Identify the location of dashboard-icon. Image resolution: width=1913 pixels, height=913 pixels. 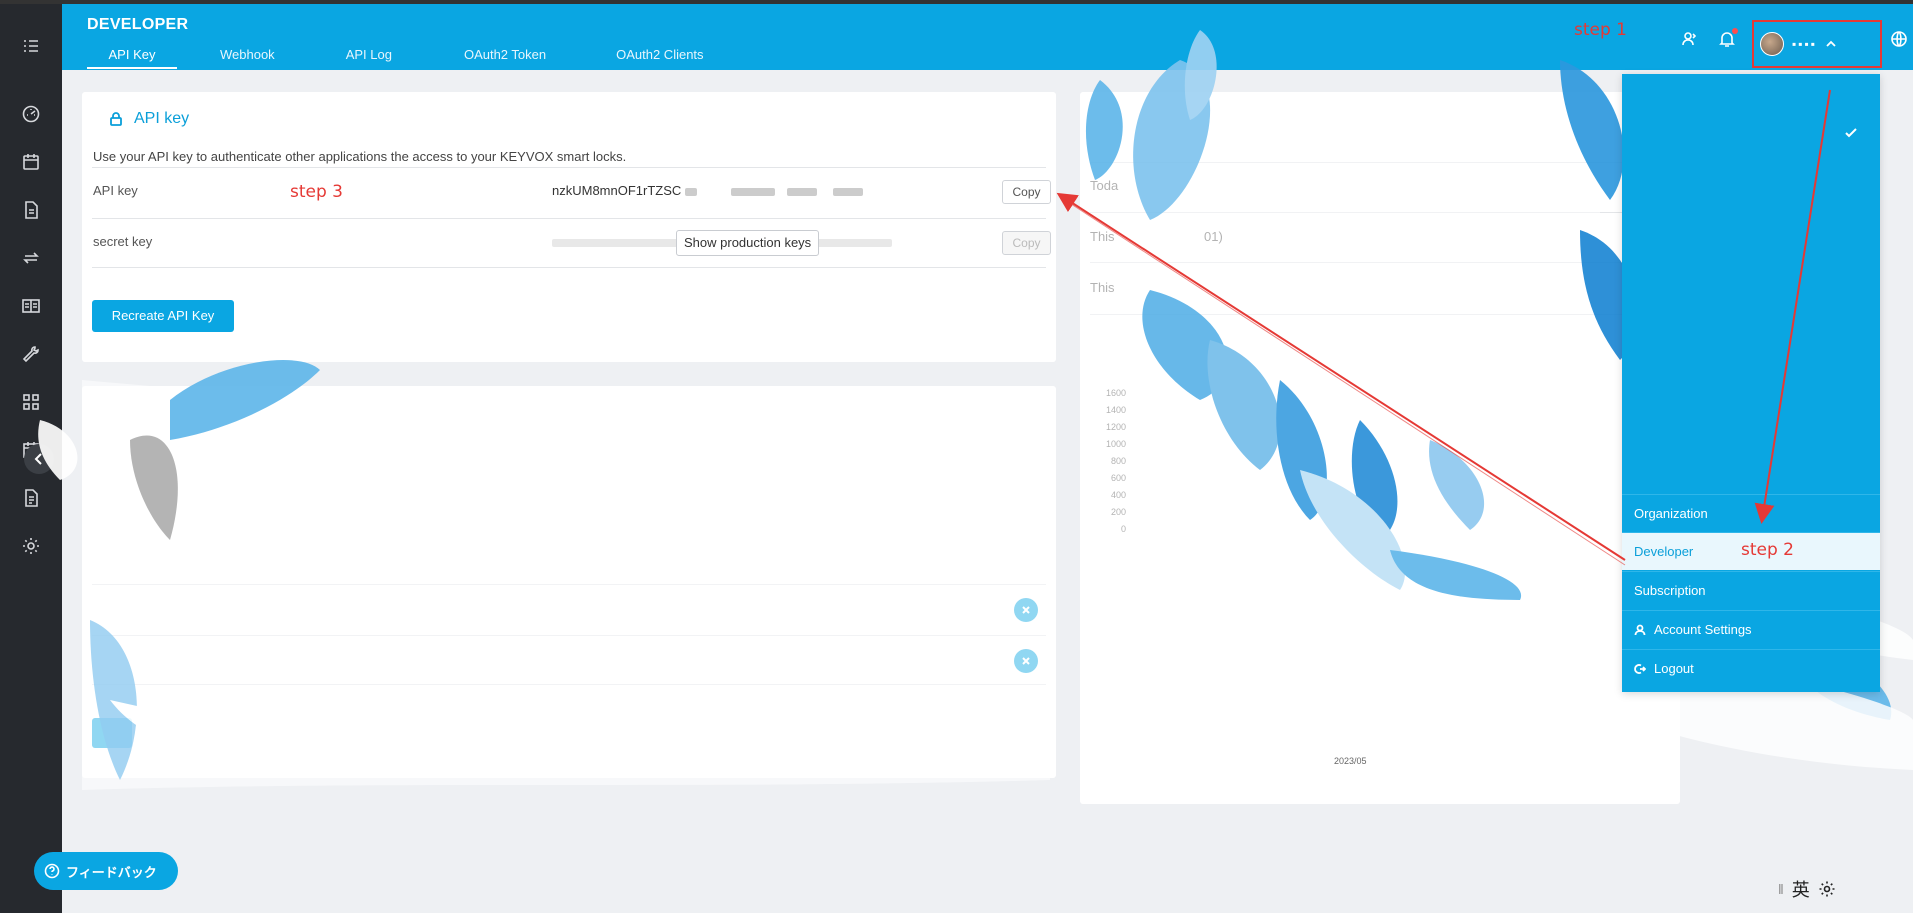
(31, 114).